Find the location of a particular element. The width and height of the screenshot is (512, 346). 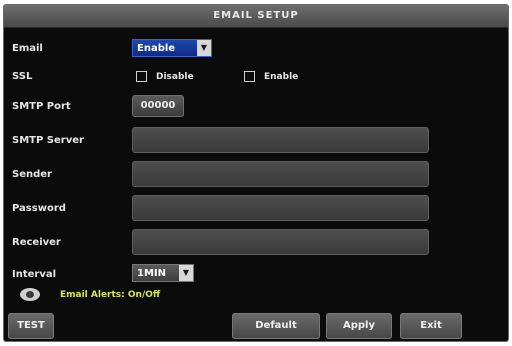

ssl-disable-label: Disable is located at coordinates (175, 77).